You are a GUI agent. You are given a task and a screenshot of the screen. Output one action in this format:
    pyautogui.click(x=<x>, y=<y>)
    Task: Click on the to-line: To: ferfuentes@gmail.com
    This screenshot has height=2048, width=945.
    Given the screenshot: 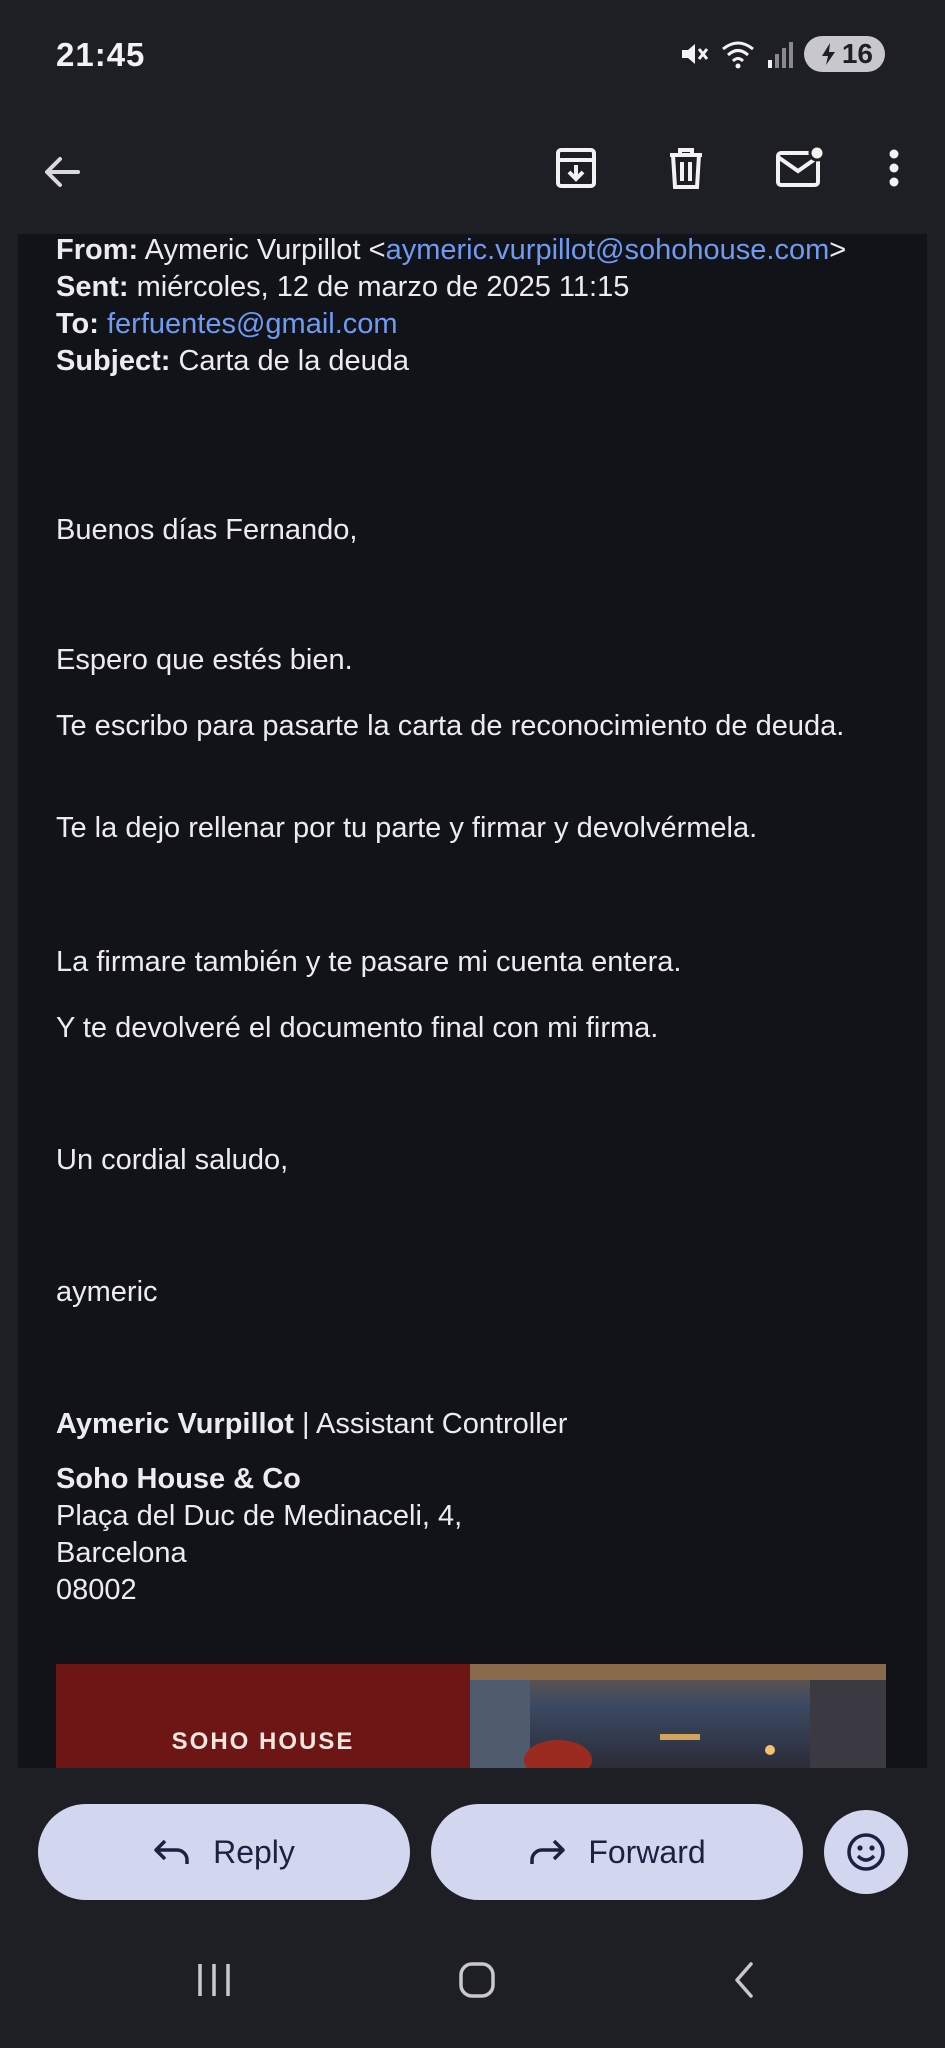 What is the action you would take?
    pyautogui.click(x=466, y=324)
    